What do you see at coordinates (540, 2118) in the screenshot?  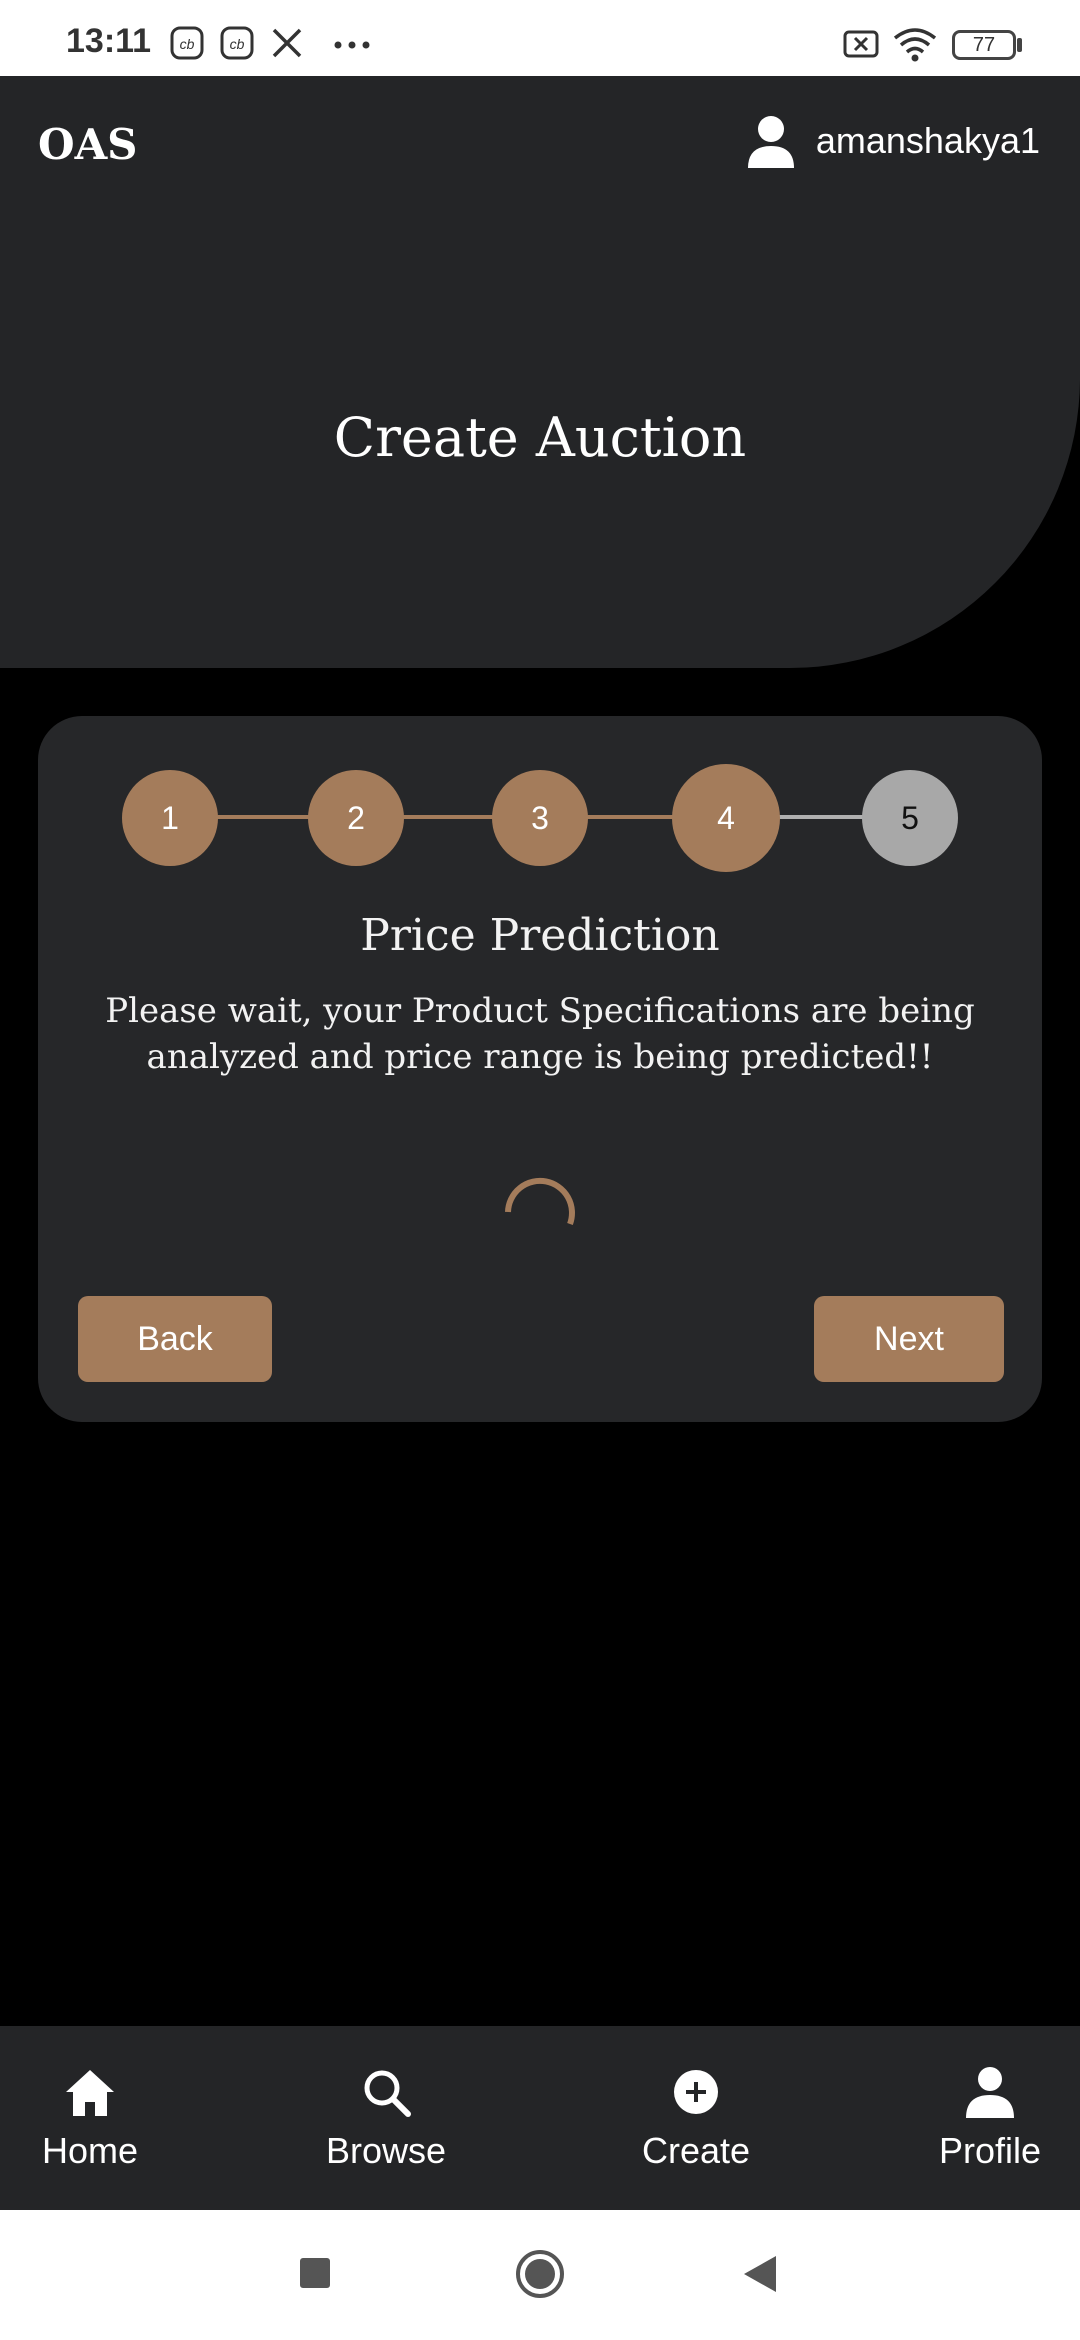 I see `bottom-nav: Home Browse Create Profile` at bounding box center [540, 2118].